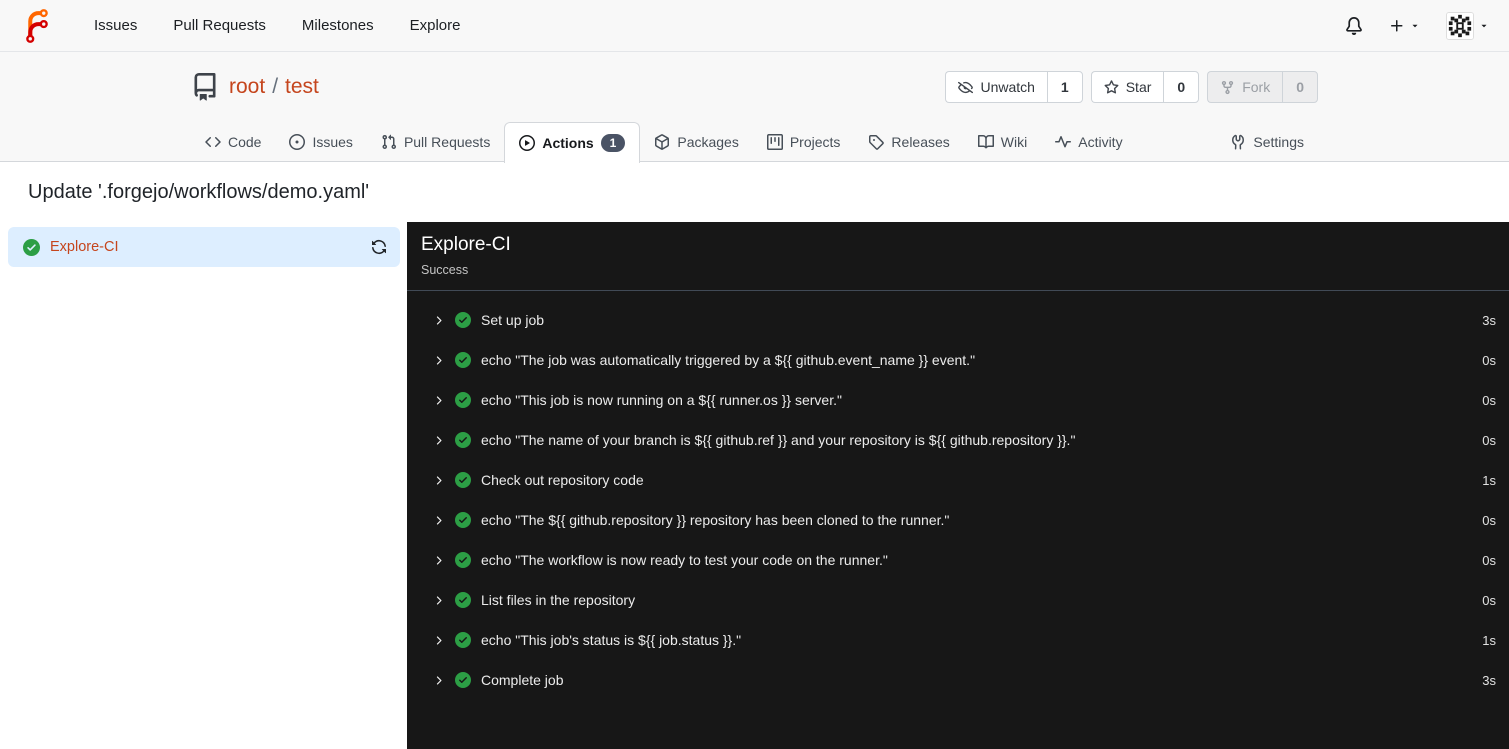  What do you see at coordinates (213, 142) in the screenshot?
I see `code-icon` at bounding box center [213, 142].